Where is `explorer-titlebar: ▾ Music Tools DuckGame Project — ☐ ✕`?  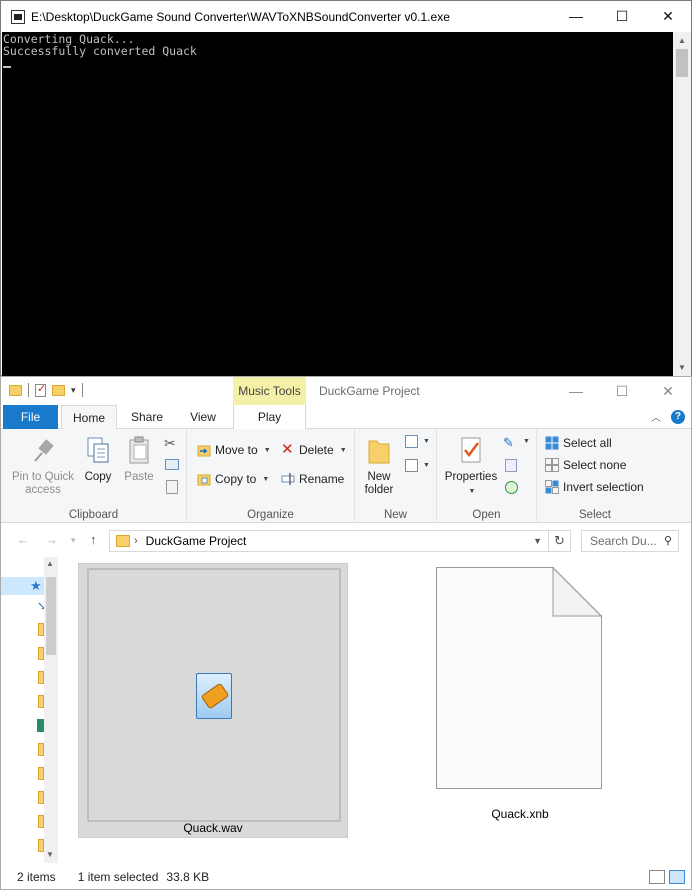
explorer-titlebar: ▾ Music Tools DuckGame Project — ☐ ✕ is located at coordinates (346, 391).